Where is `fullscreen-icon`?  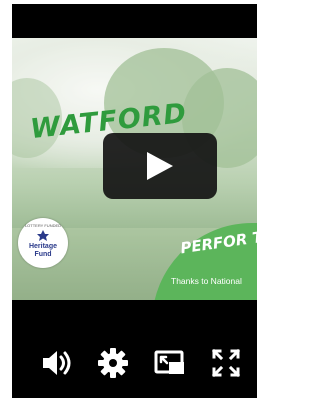
fullscreen-icon is located at coordinates (226, 363).